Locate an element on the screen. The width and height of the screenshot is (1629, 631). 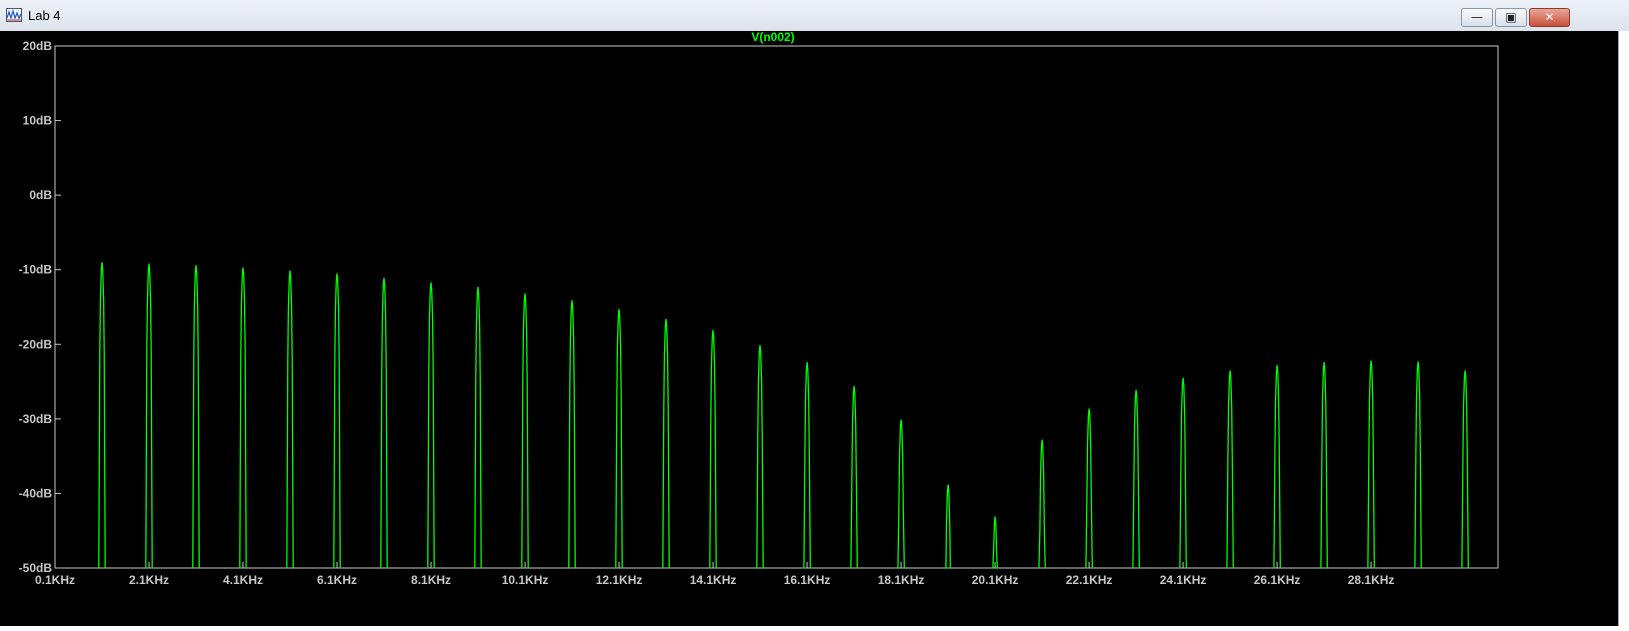
x-tick-label: 2.1KHz is located at coordinates (149, 580).